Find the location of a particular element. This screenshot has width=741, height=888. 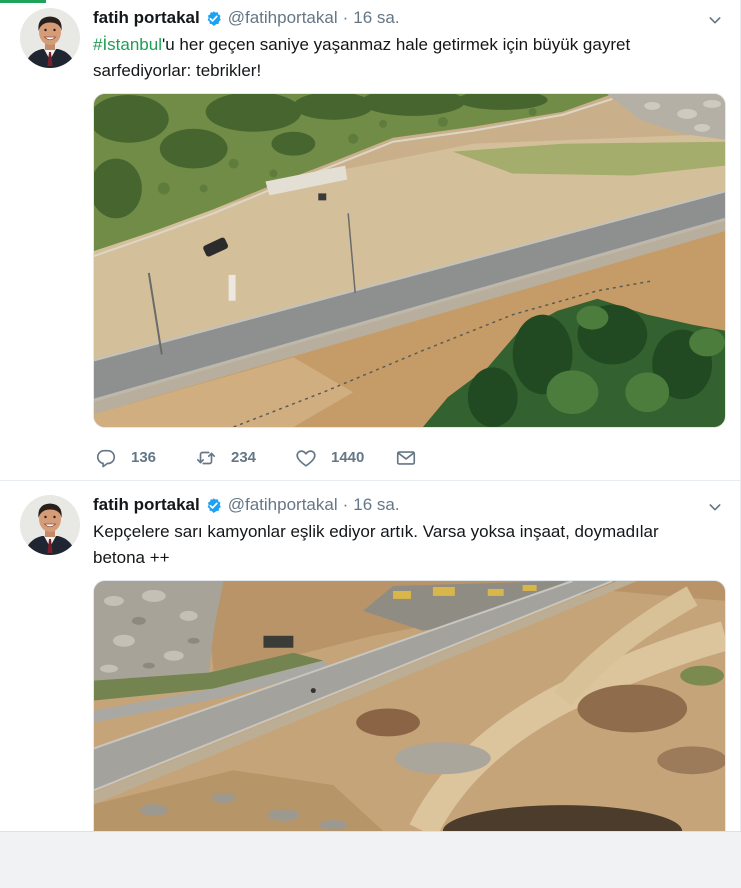

like-button: 1440 is located at coordinates (329, 458).